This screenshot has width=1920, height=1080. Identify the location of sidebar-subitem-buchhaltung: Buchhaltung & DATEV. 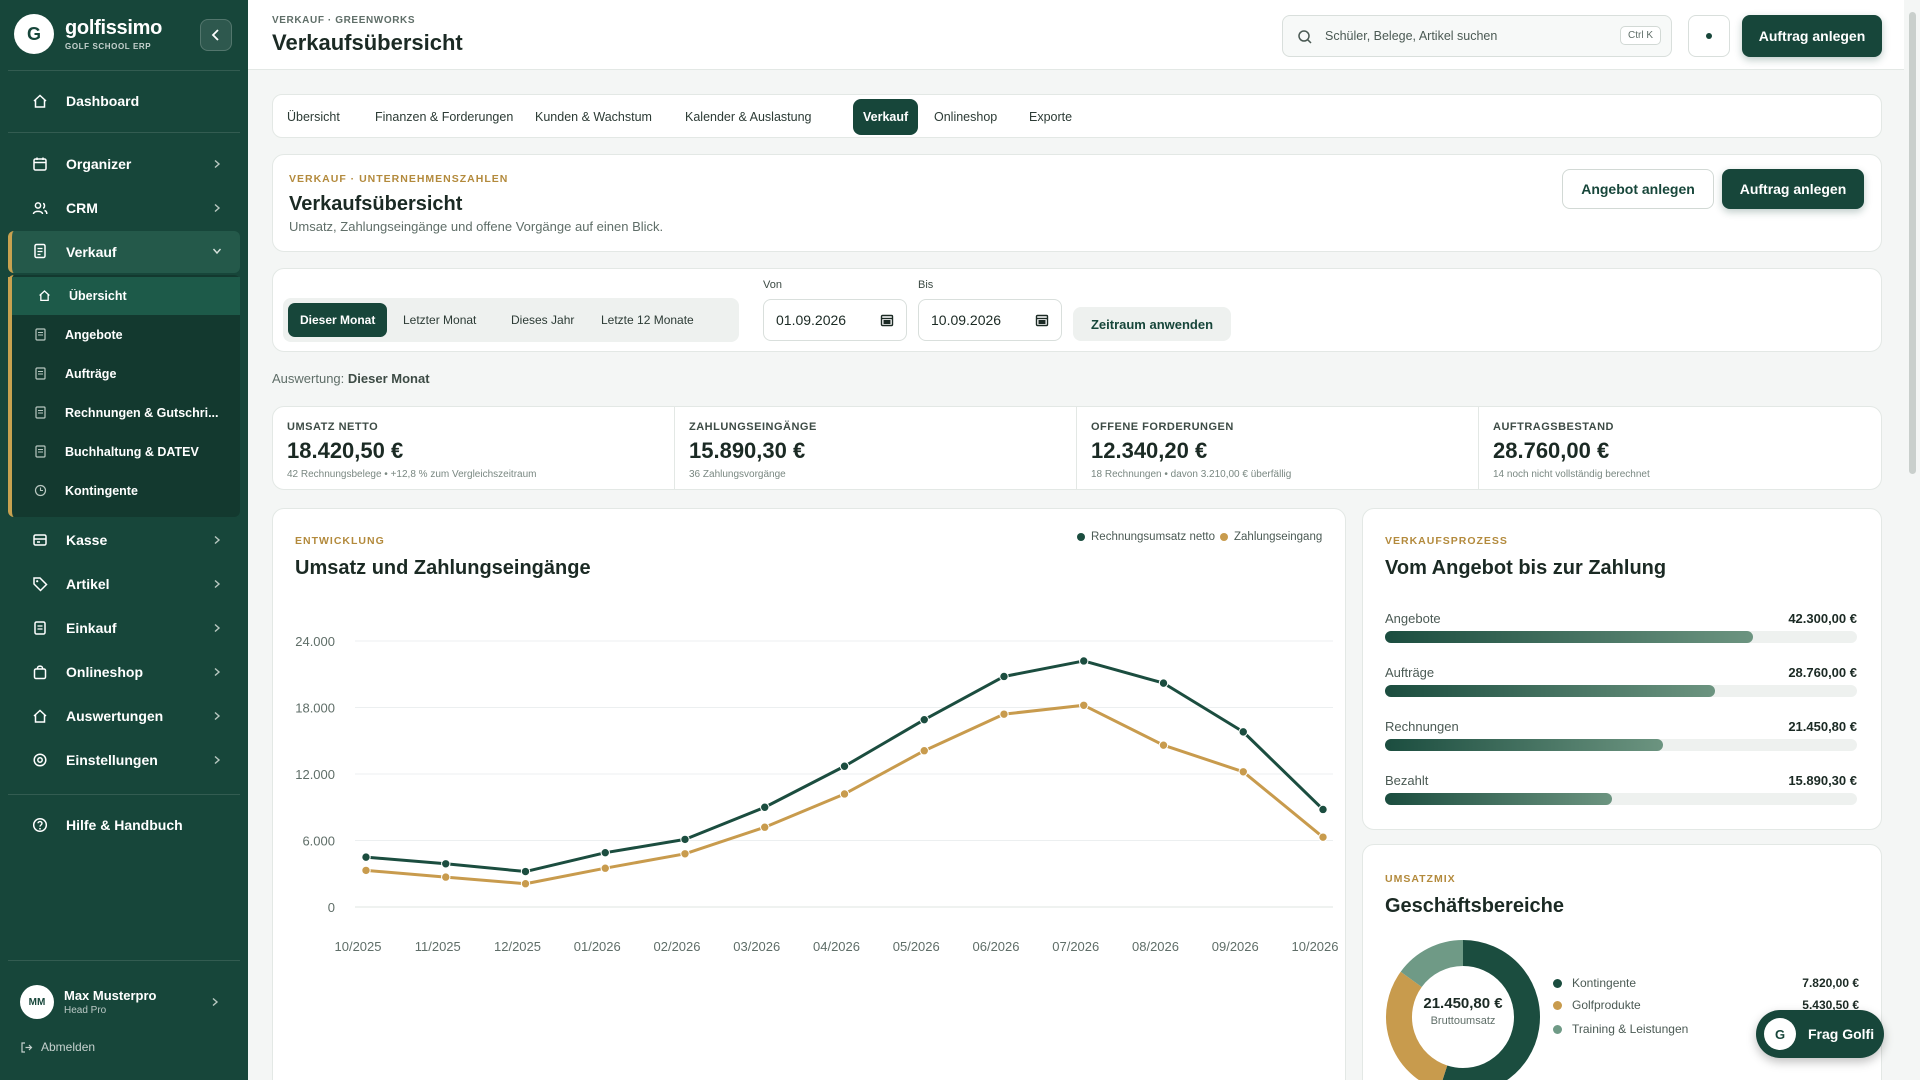
(124, 452).